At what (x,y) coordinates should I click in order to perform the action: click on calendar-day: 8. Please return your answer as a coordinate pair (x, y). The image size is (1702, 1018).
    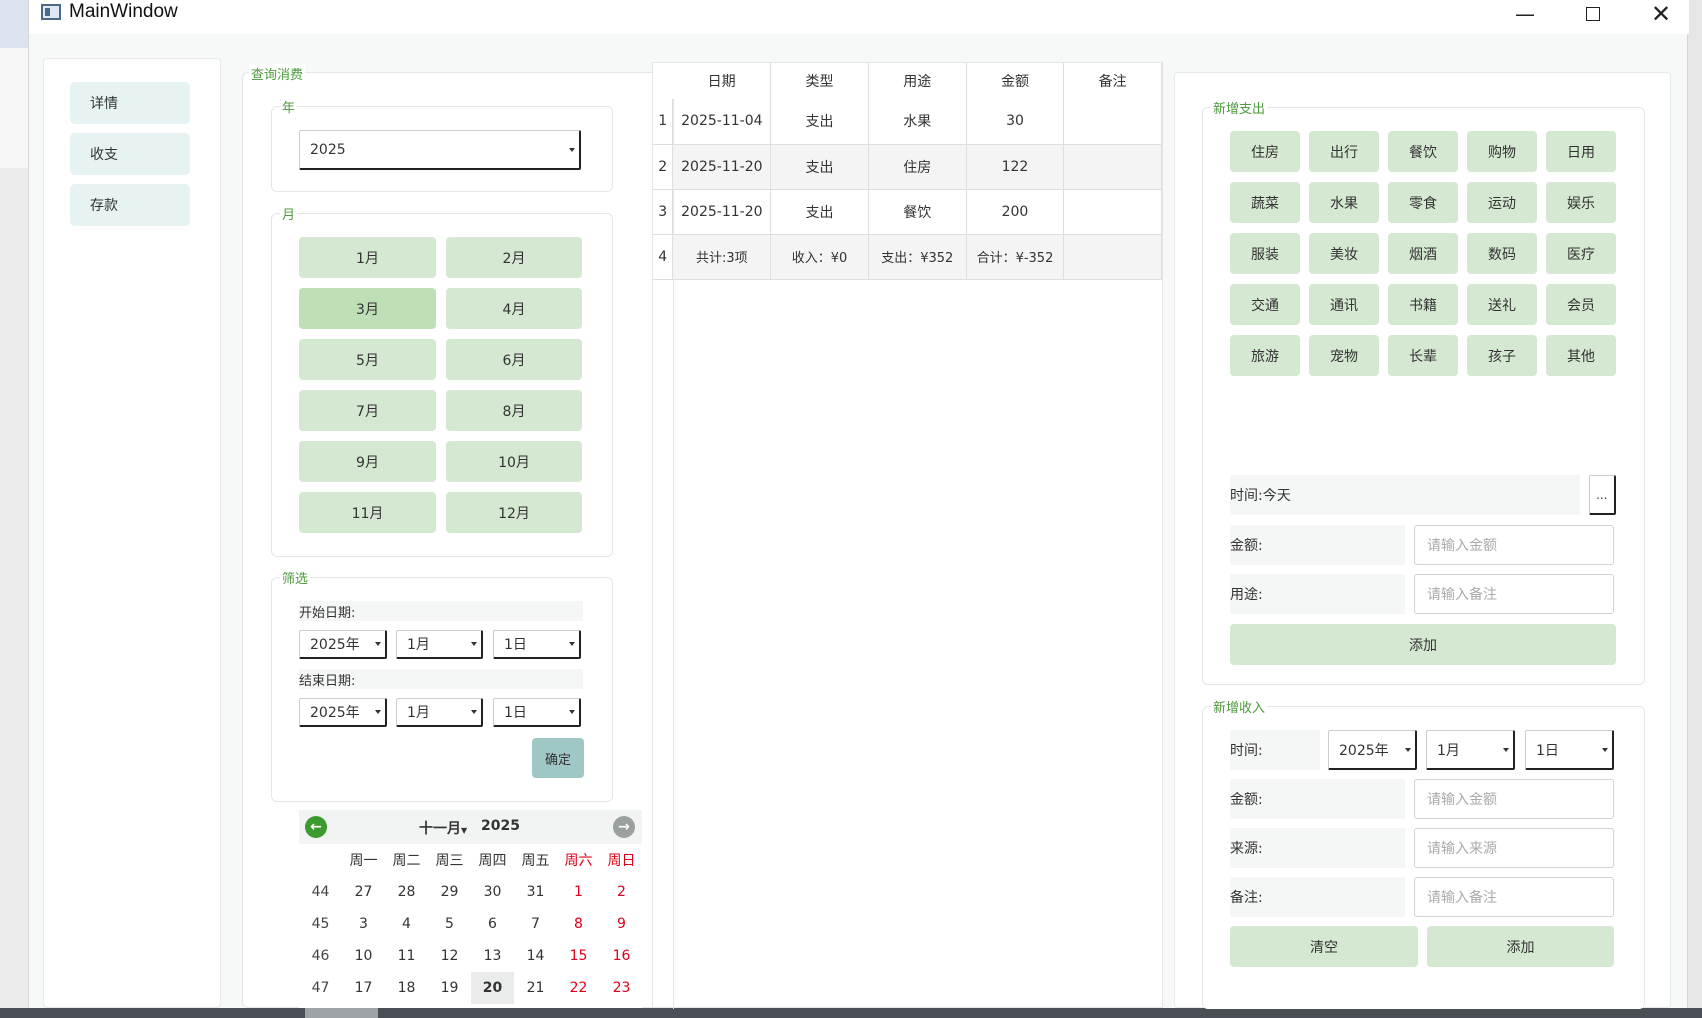
    Looking at the image, I should click on (578, 924).